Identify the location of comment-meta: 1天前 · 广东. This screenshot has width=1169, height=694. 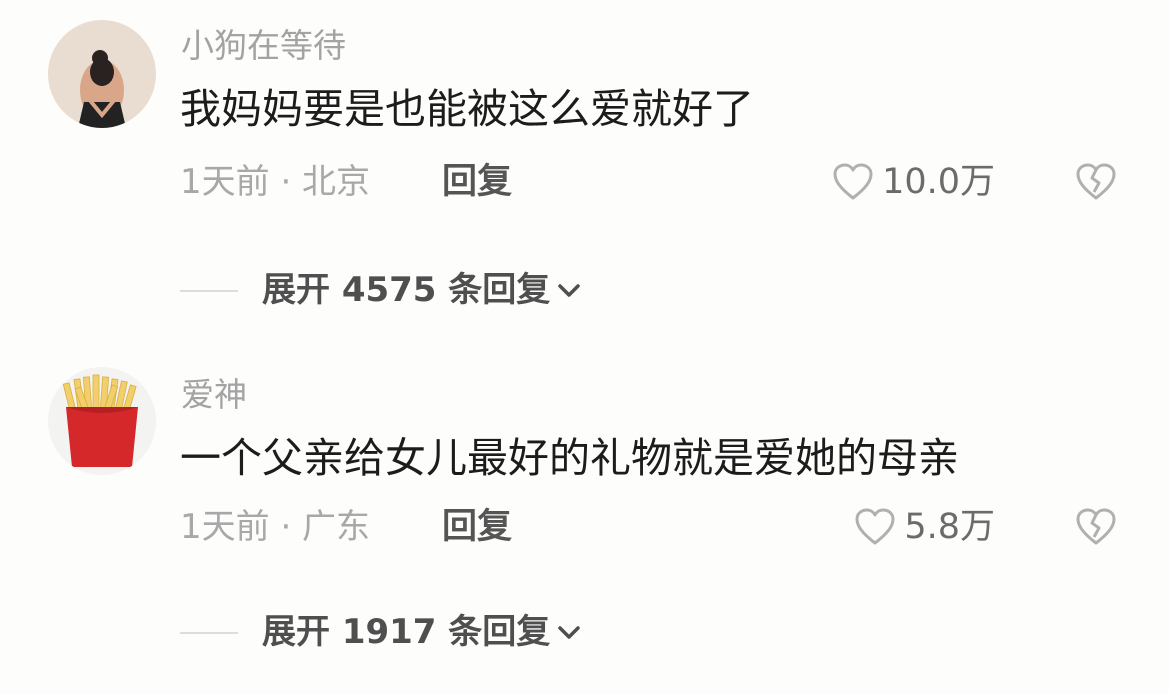
(275, 527).